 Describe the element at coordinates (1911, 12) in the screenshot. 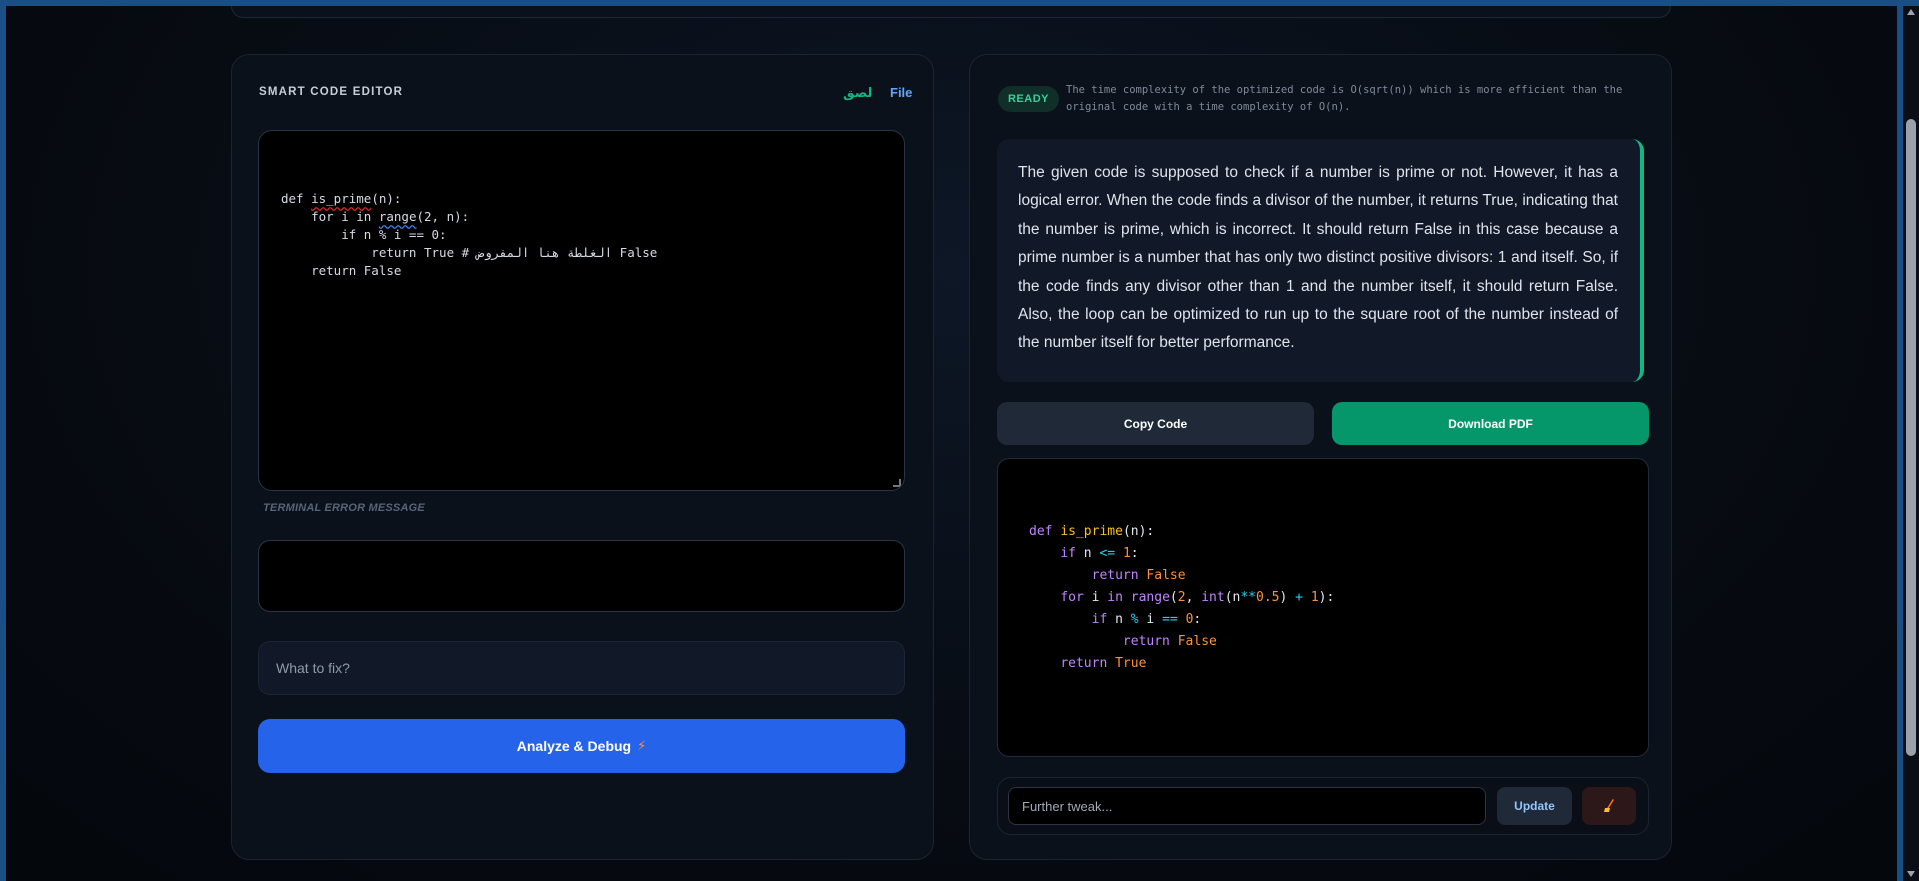

I see `scroll-up-icon` at that location.